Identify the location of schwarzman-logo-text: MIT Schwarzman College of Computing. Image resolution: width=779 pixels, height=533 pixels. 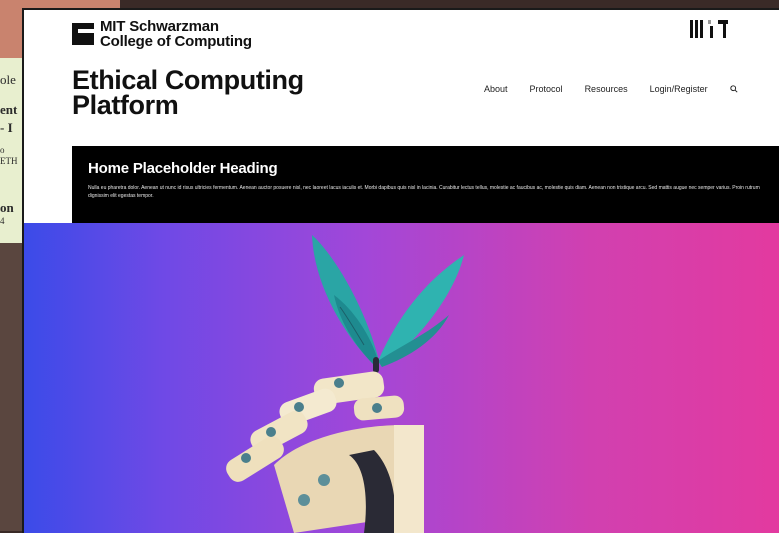
(176, 34).